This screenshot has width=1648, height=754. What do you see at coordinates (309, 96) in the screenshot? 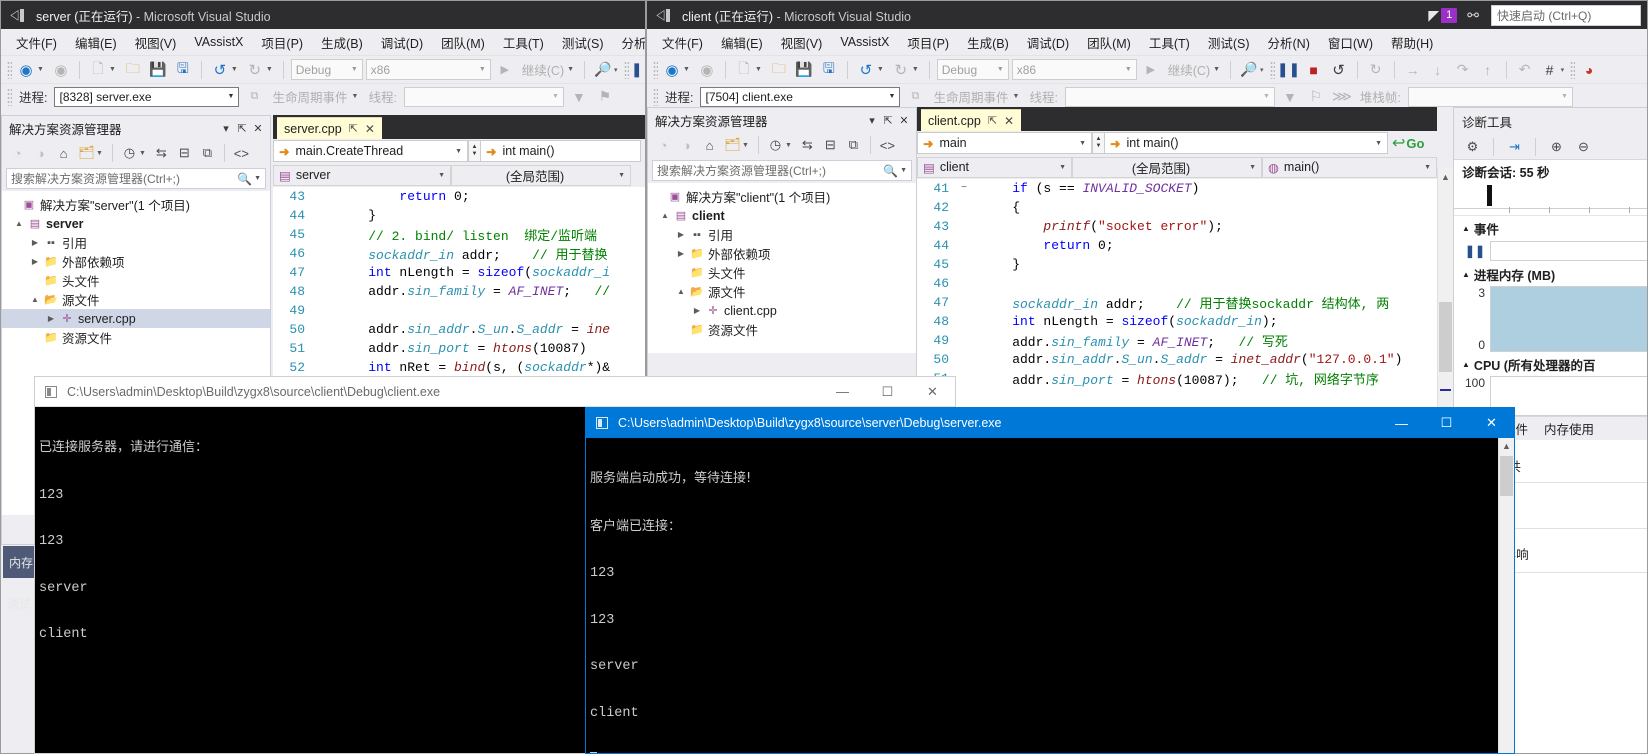
I see `lifecycle-events-label: 生命周期事件` at bounding box center [309, 96].